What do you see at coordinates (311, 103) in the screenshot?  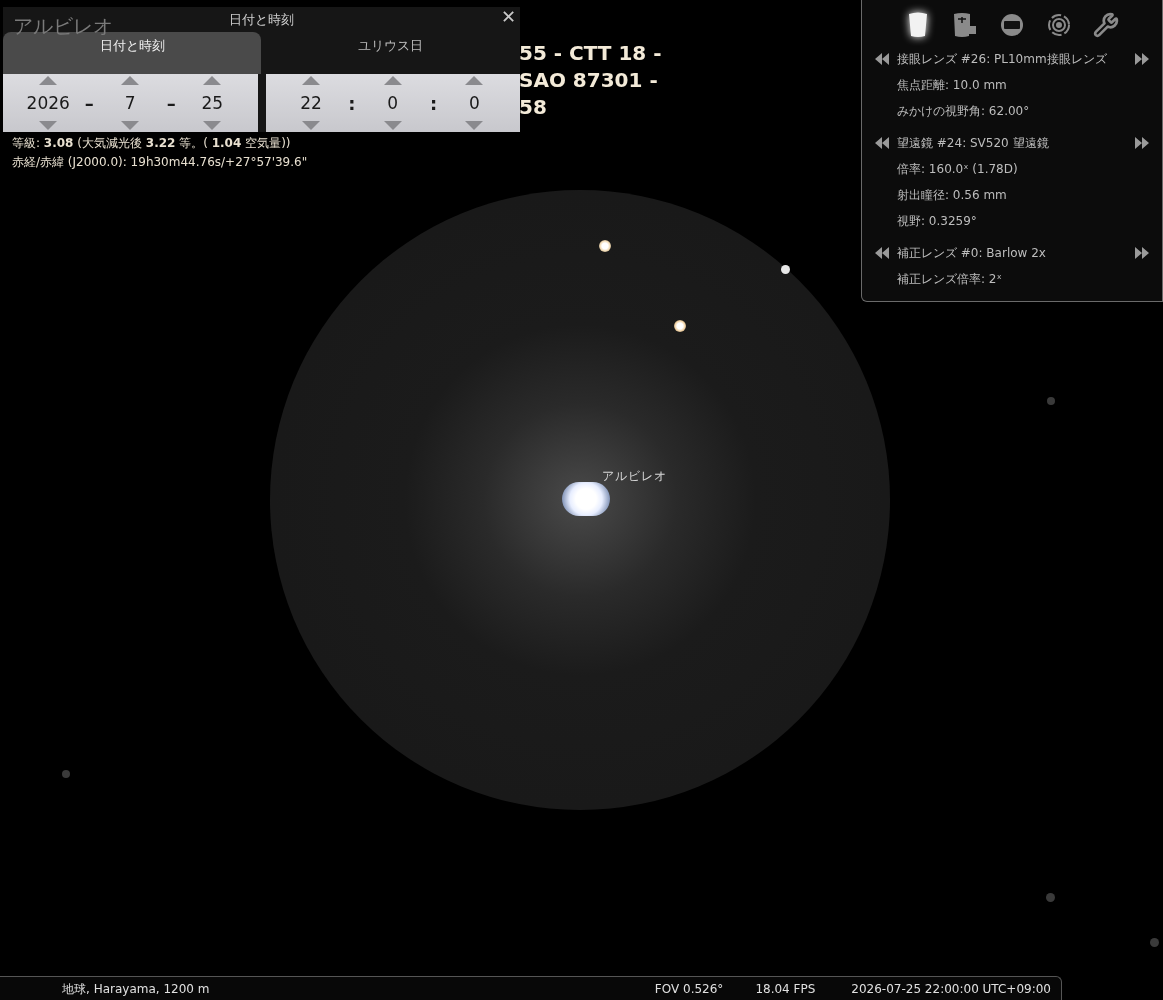 I see `spin-value: 22` at bounding box center [311, 103].